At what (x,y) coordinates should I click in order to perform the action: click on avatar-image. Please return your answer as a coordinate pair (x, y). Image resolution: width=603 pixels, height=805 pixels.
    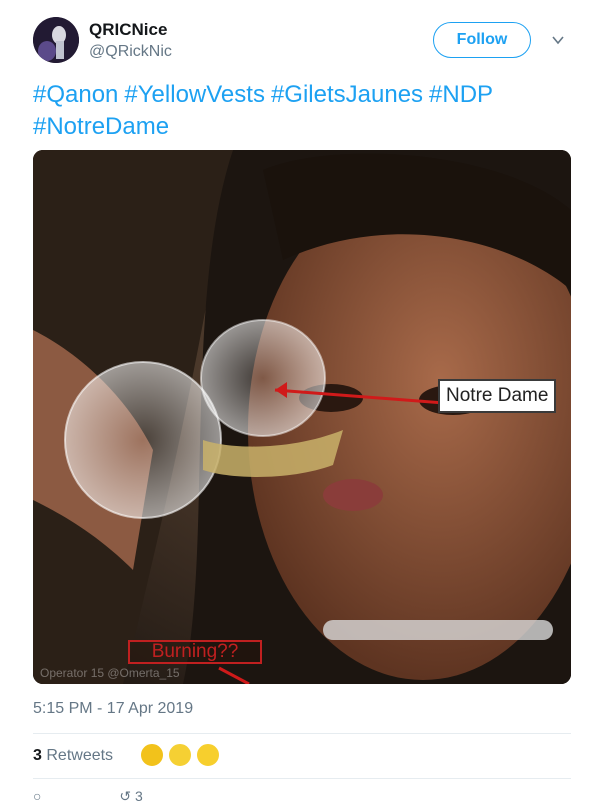
    Looking at the image, I should click on (56, 40).